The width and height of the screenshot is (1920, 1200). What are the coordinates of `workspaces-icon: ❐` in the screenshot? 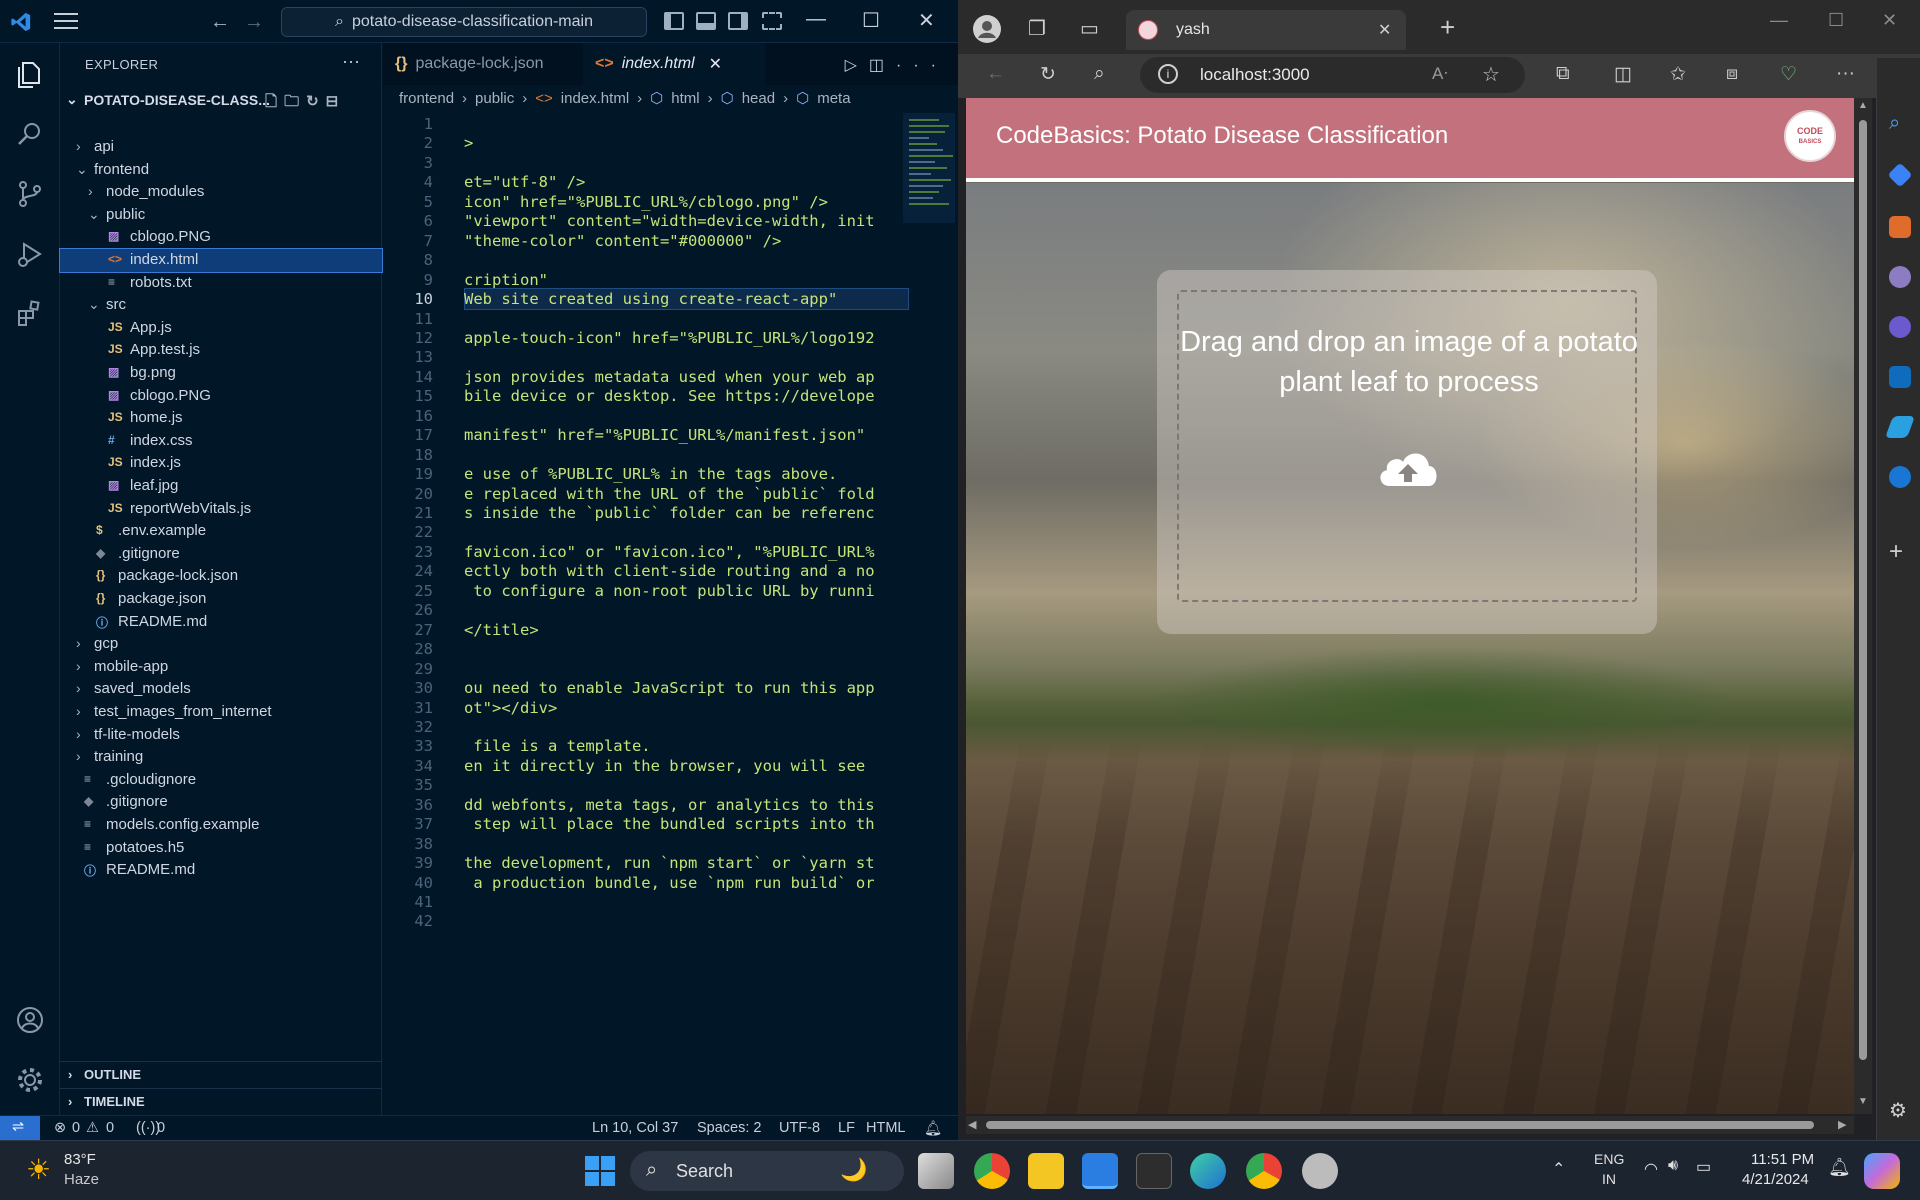 It's located at (1037, 28).